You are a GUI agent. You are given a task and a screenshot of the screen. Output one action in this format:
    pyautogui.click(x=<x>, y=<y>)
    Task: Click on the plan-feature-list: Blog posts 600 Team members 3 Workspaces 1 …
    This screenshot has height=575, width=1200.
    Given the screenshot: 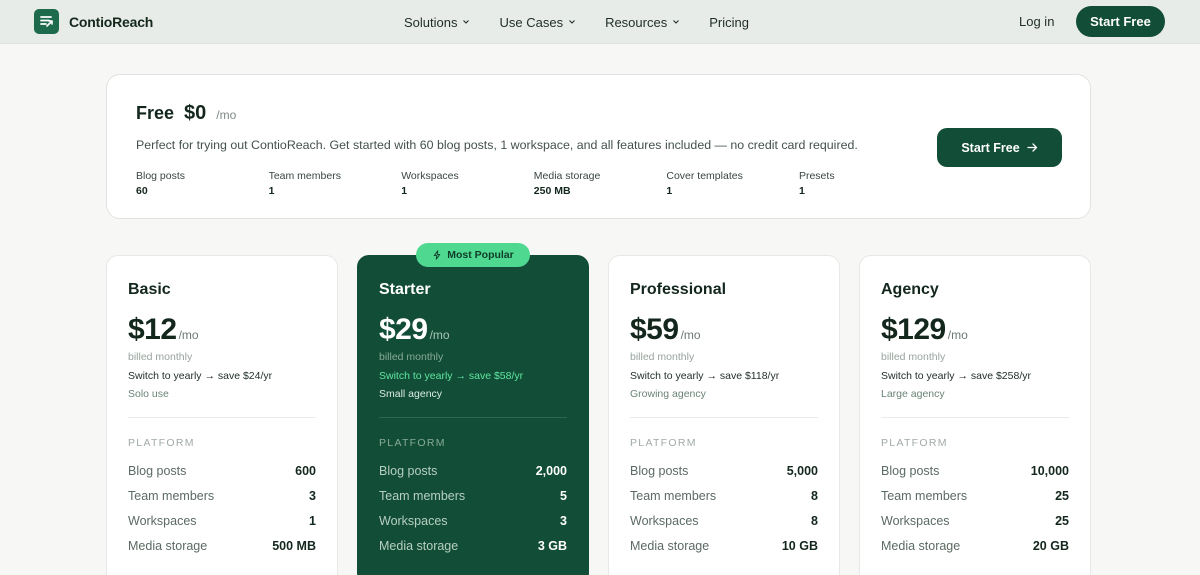 What is the action you would take?
    pyautogui.click(x=222, y=508)
    